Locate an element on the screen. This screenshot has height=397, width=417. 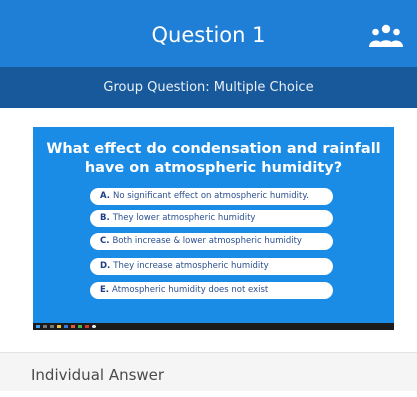
option-letter: A. is located at coordinates (105, 196).